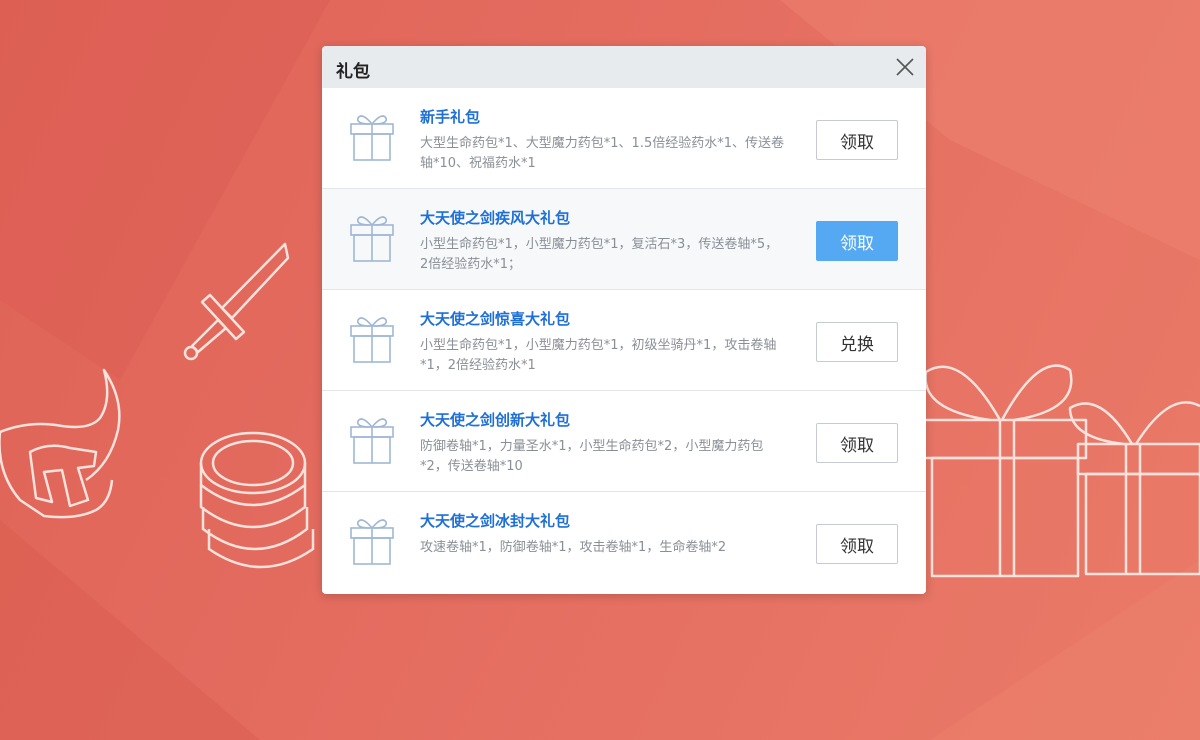  Describe the element at coordinates (495, 520) in the screenshot. I see `gift-pack-name: 大天使之剑冰封大礼包` at that location.